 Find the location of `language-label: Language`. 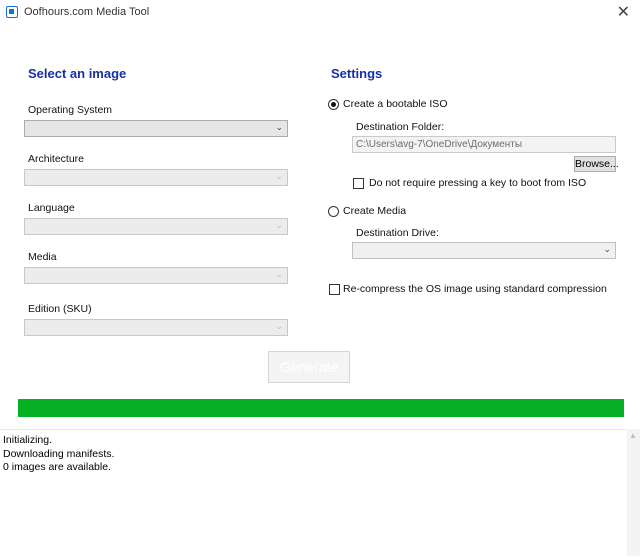

language-label: Language is located at coordinates (51, 208).